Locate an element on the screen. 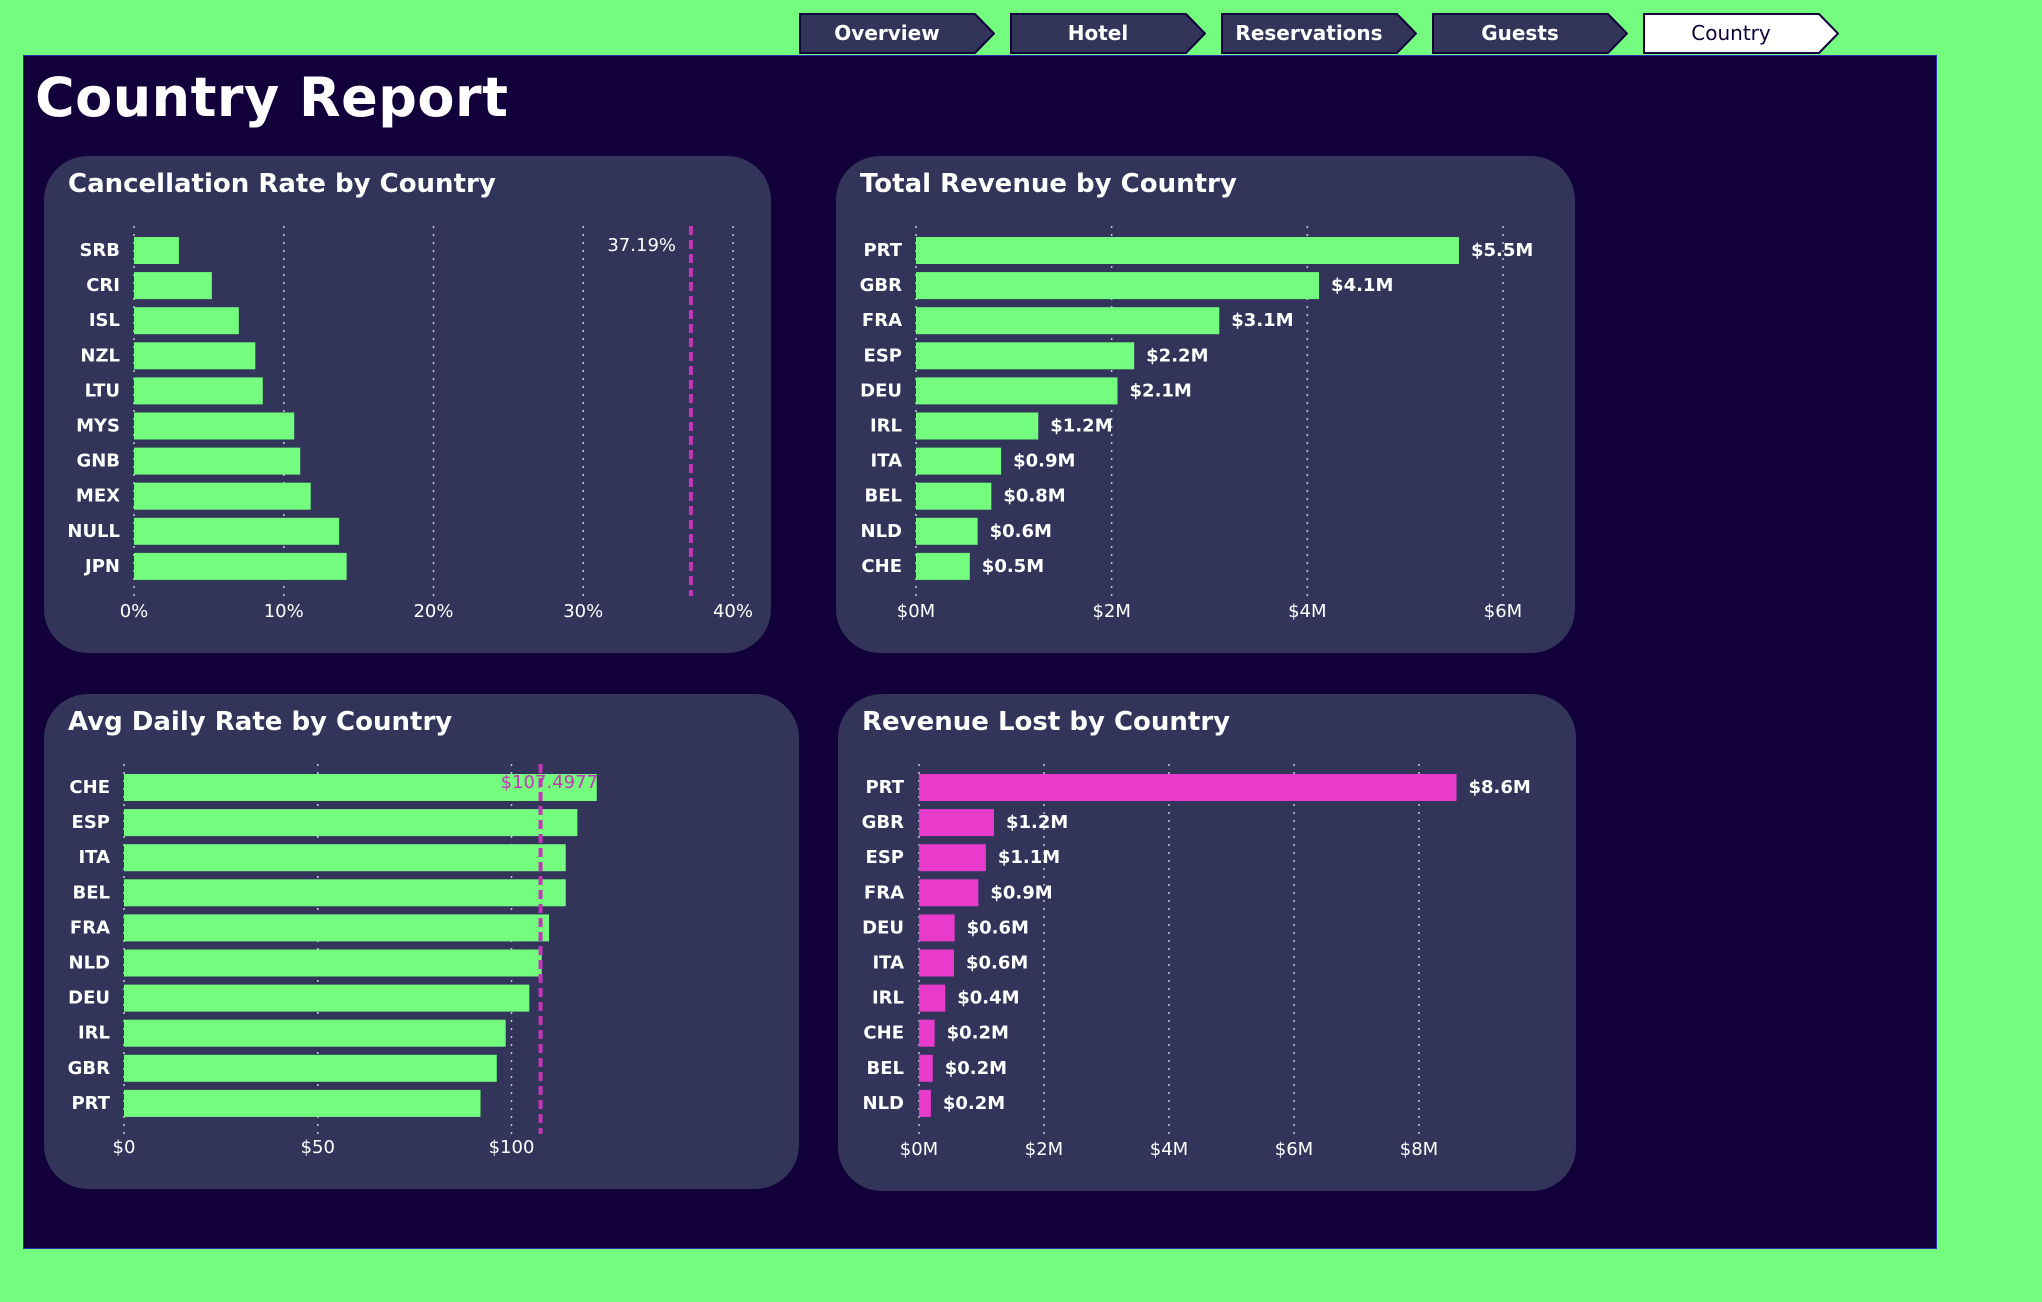 The width and height of the screenshot is (2042, 1302). x-tick-label: $0 is located at coordinates (124, 1147).